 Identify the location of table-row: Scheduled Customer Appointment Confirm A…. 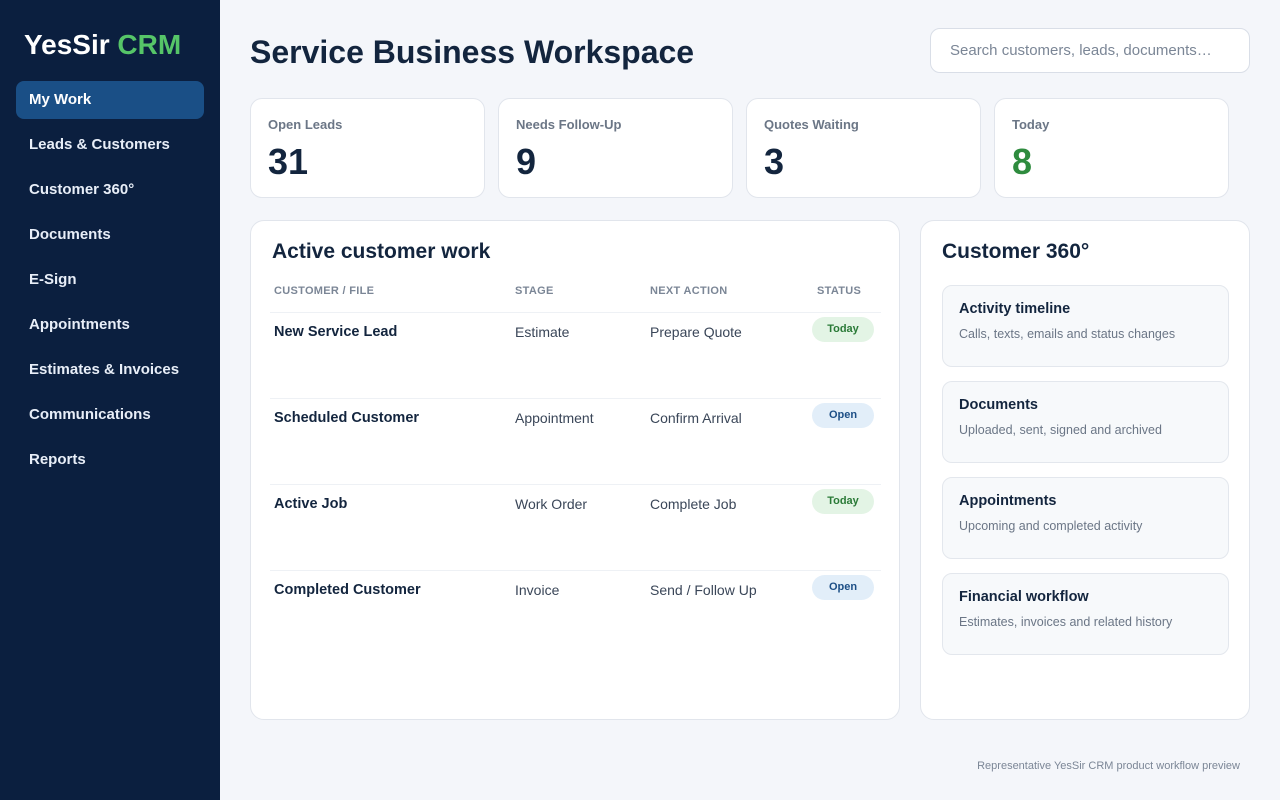
(575, 441).